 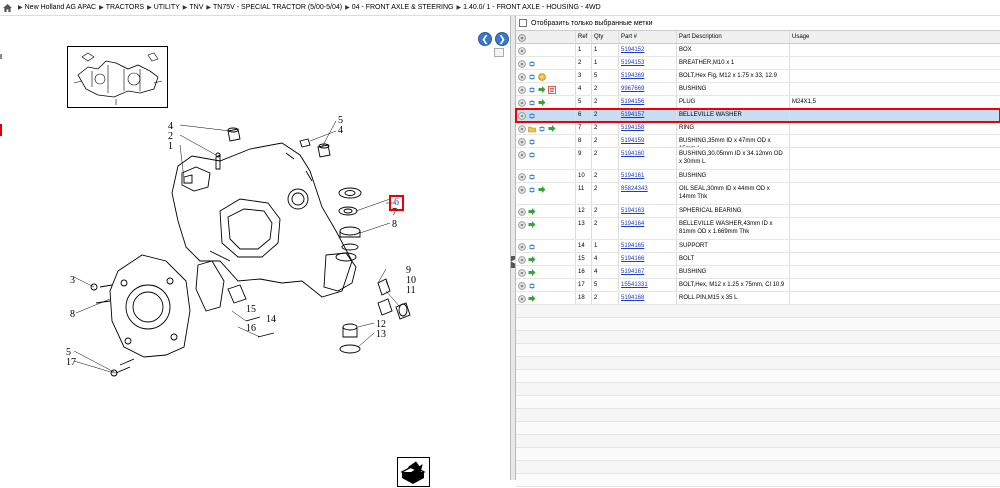 I want to click on callout: 14, so click(x=271, y=319).